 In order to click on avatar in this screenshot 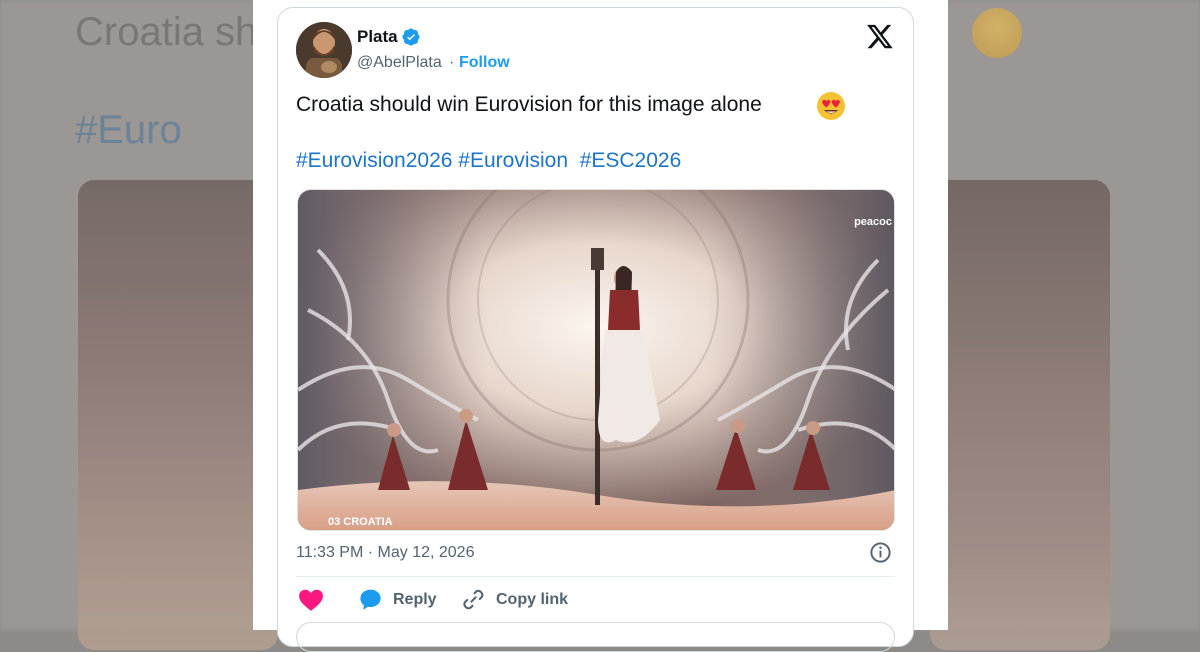, I will do `click(324, 50)`.